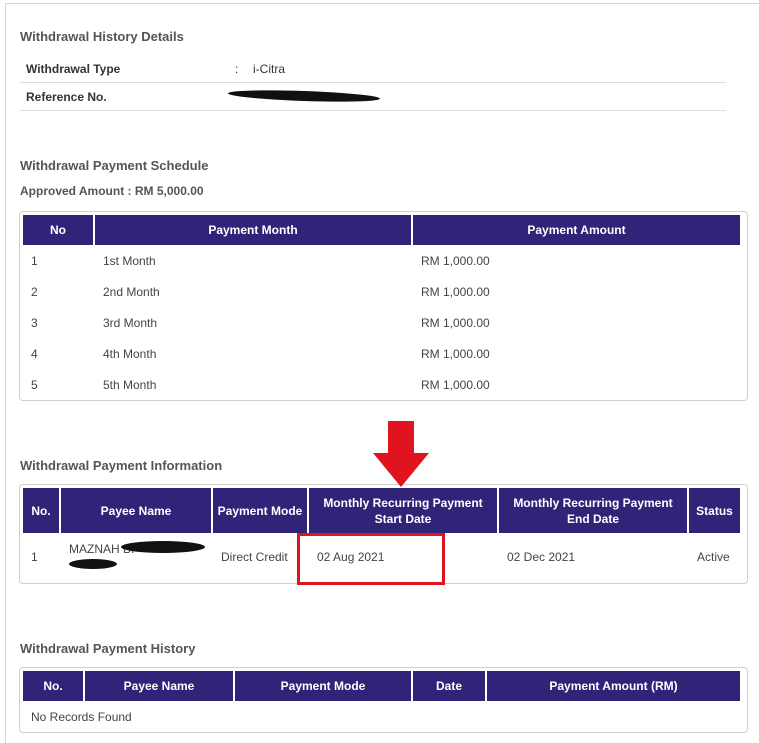 Image resolution: width=759 pixels, height=743 pixels. Describe the element at coordinates (34, 322) in the screenshot. I see `cell-no: 3` at that location.